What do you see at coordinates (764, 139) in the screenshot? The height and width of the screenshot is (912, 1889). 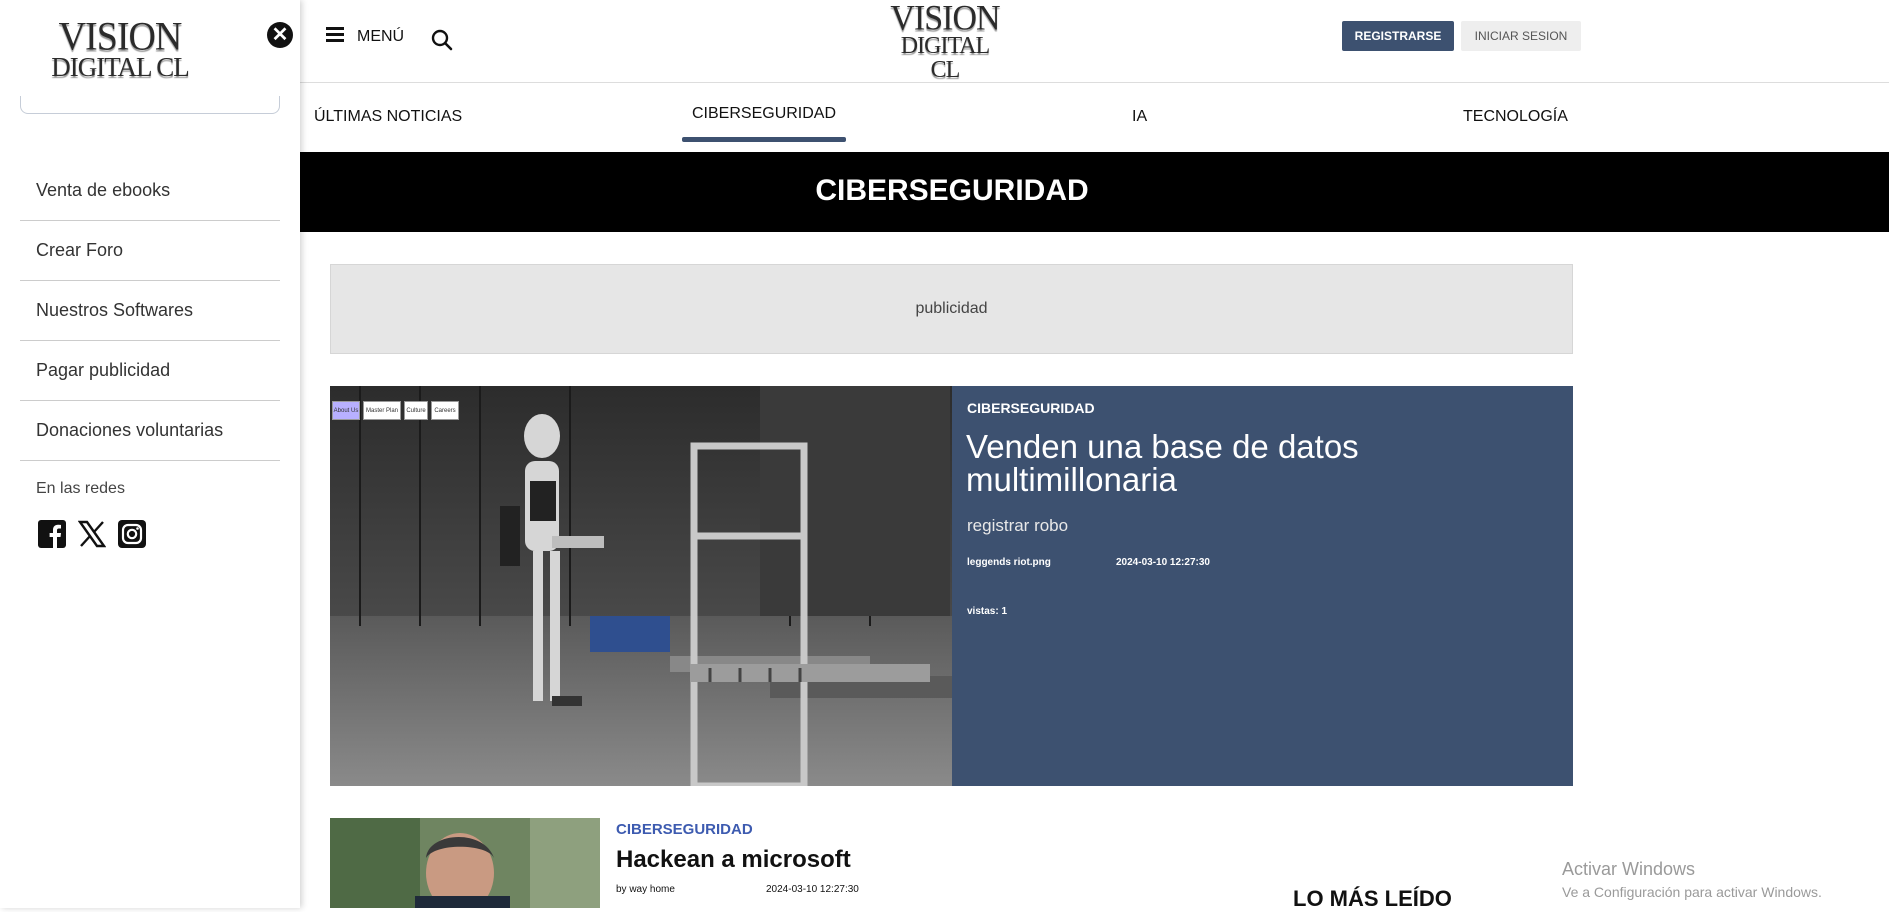 I see `active-tab-indicator` at bounding box center [764, 139].